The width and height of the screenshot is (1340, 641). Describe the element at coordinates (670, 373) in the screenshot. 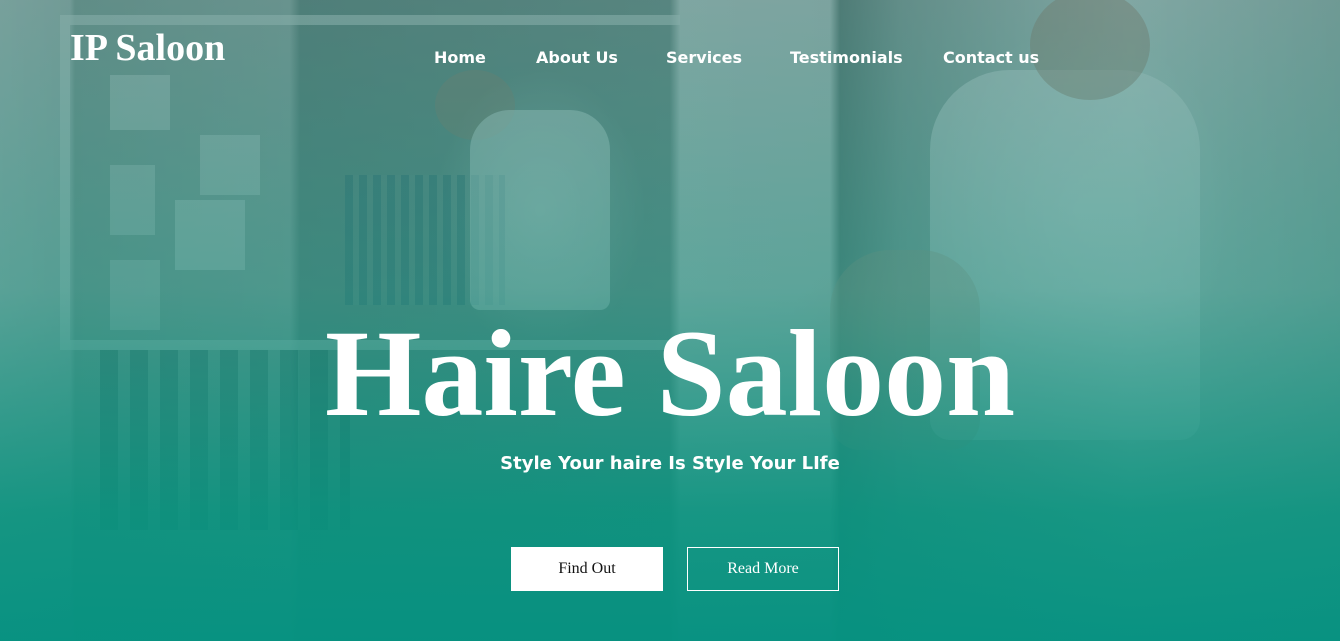

I see `hero-title: Haire Saloon` at that location.